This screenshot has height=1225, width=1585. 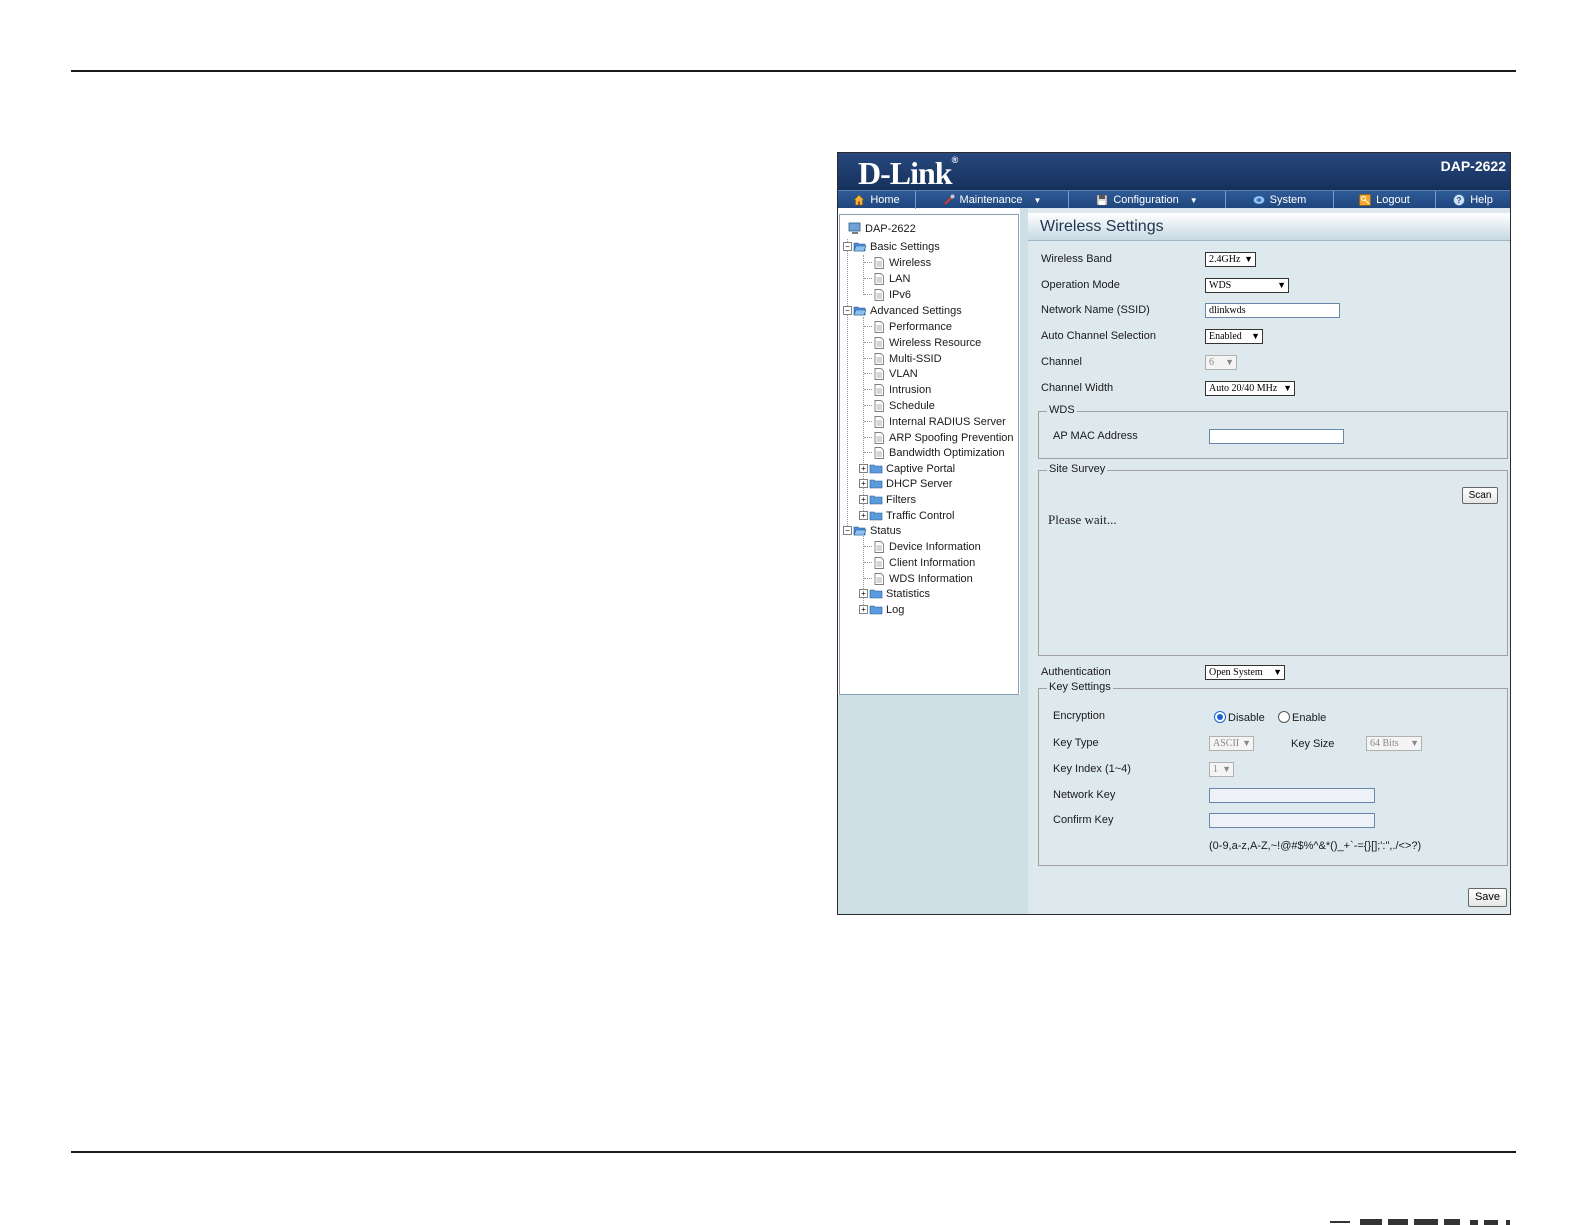 I want to click on encryption-disable-radio, so click(x=1220, y=717).